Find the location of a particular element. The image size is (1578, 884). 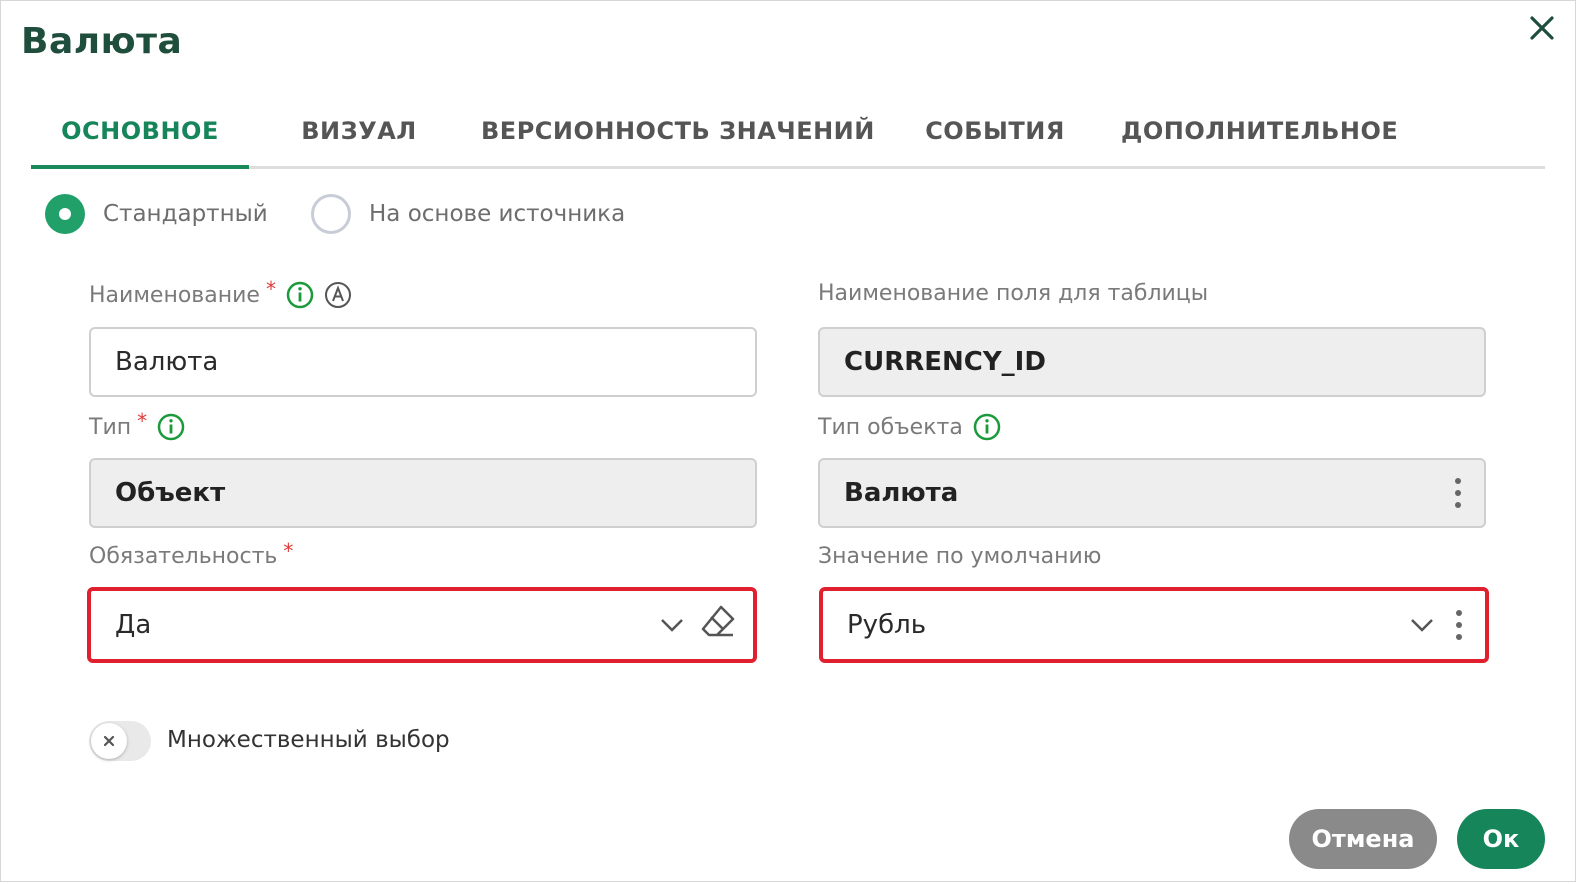

multi-select-toggle is located at coordinates (120, 741).